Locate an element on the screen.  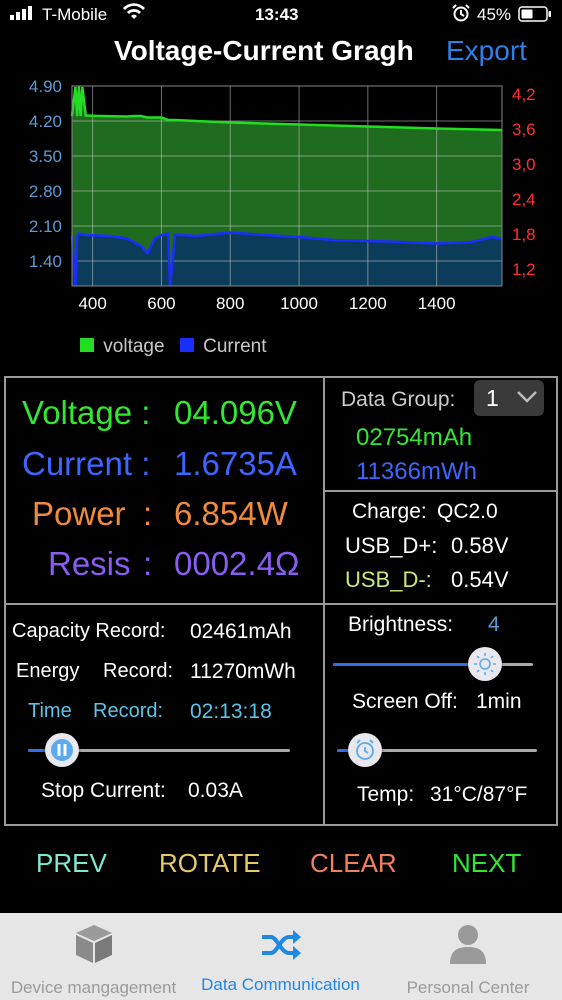
tab-device-management: Device mangagement is located at coordinates (93, 956).